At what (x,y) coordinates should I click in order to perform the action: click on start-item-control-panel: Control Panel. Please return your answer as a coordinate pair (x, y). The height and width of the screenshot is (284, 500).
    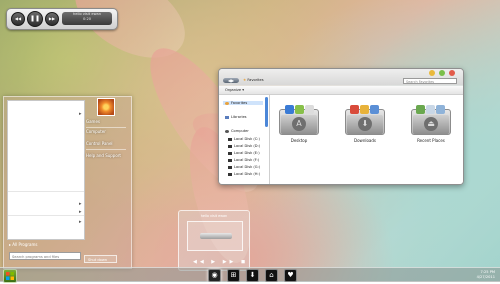
    Looking at the image, I should click on (99, 143).